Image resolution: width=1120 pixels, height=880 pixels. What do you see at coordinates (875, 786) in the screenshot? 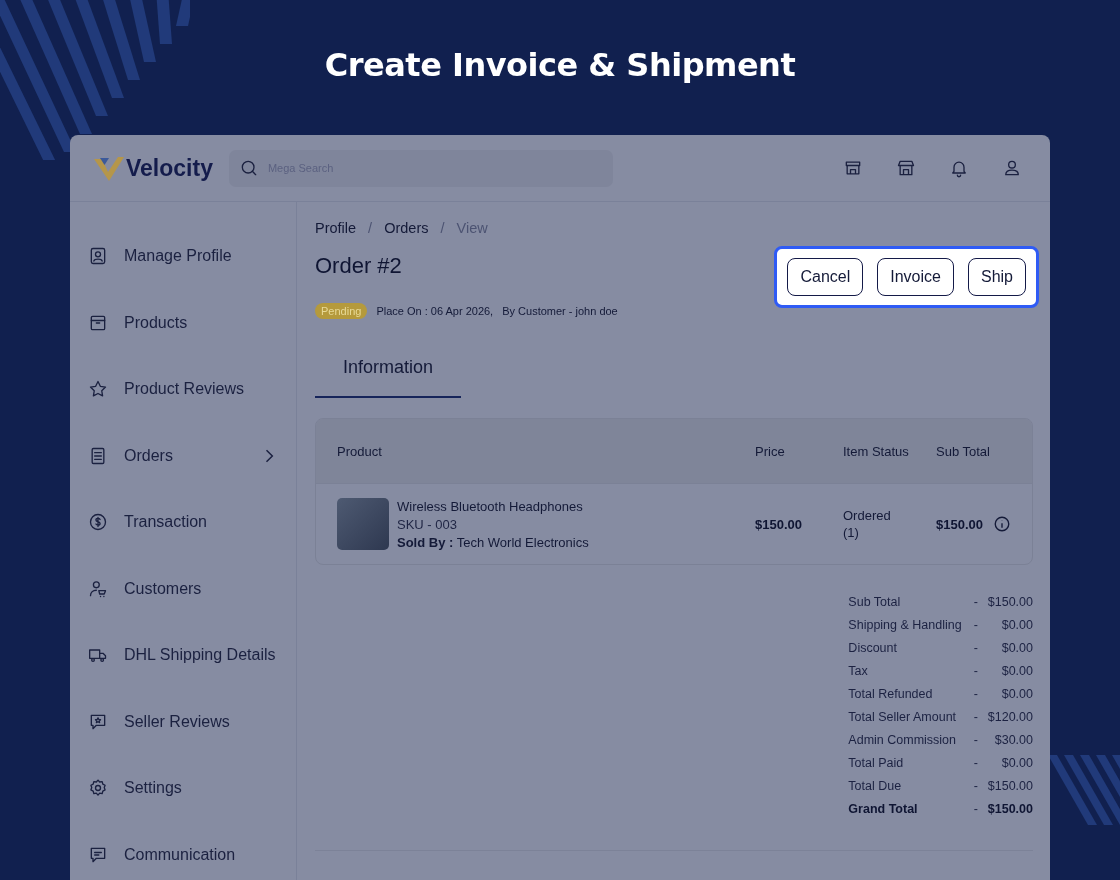
I see `total-label: Total Due` at bounding box center [875, 786].